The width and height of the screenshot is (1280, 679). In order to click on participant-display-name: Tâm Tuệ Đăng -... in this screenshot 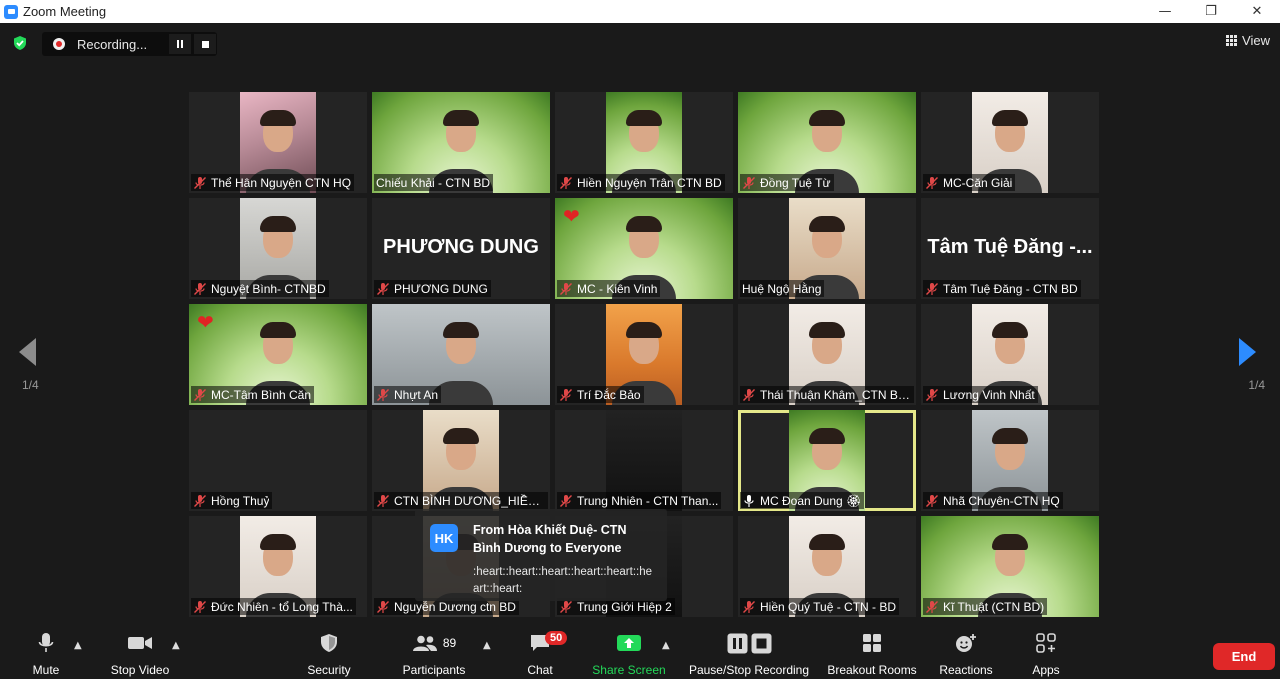, I will do `click(1010, 247)`.